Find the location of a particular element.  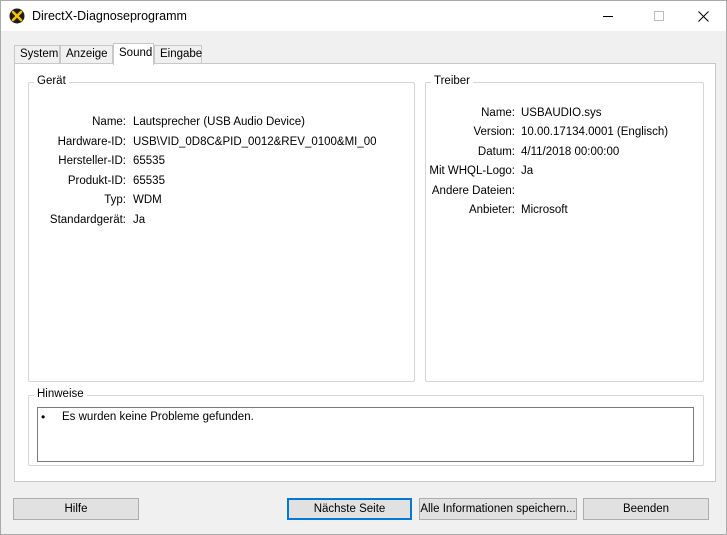

manufacturer-id-label: Hersteller-ID: is located at coordinates (92, 161).